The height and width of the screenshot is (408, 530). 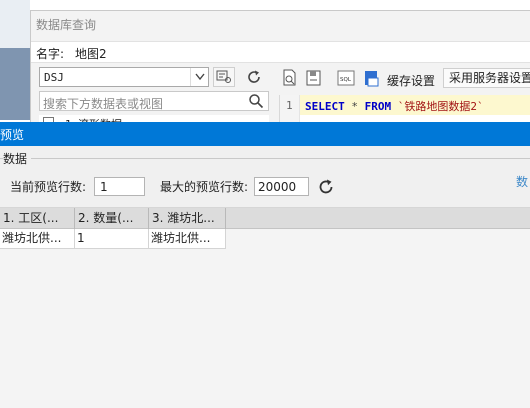 I want to click on max-preview-rows-value: 20000, so click(x=277, y=187).